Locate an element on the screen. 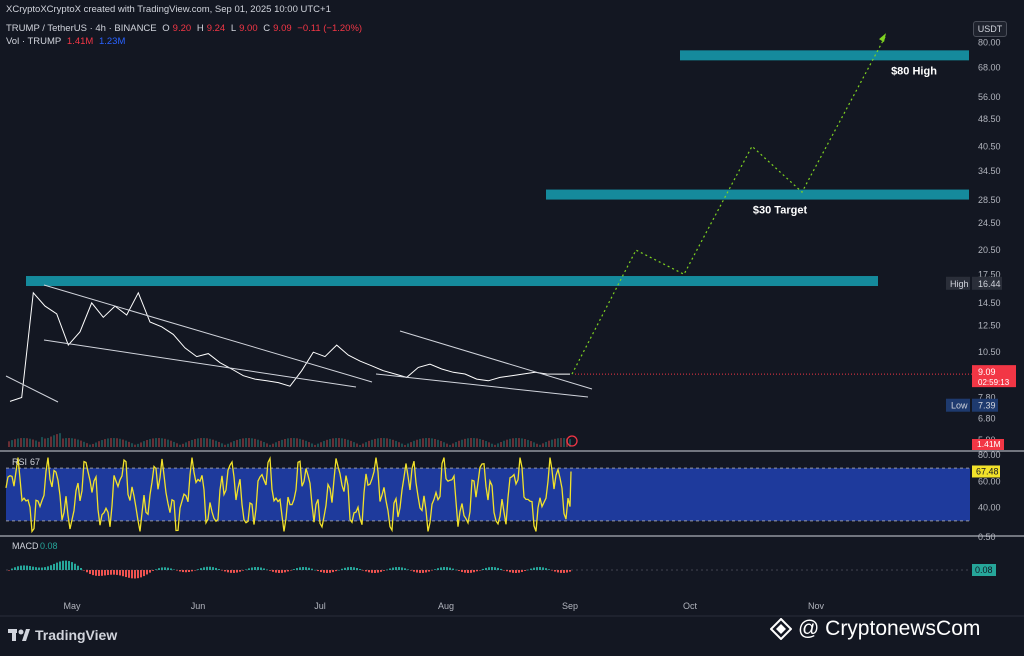 The height and width of the screenshot is (656, 1024). rsi-title-value: 67 is located at coordinates (35, 462).